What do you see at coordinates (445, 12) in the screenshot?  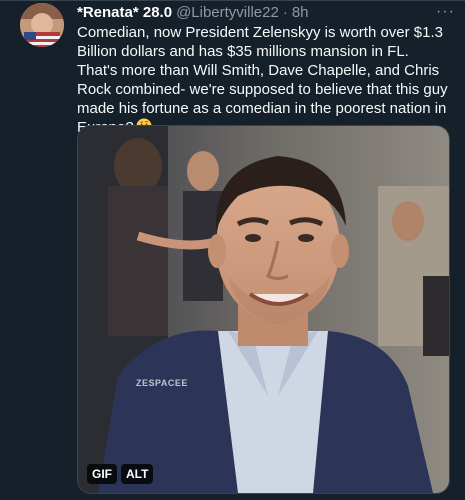 I see `more-options-icon: ···` at bounding box center [445, 12].